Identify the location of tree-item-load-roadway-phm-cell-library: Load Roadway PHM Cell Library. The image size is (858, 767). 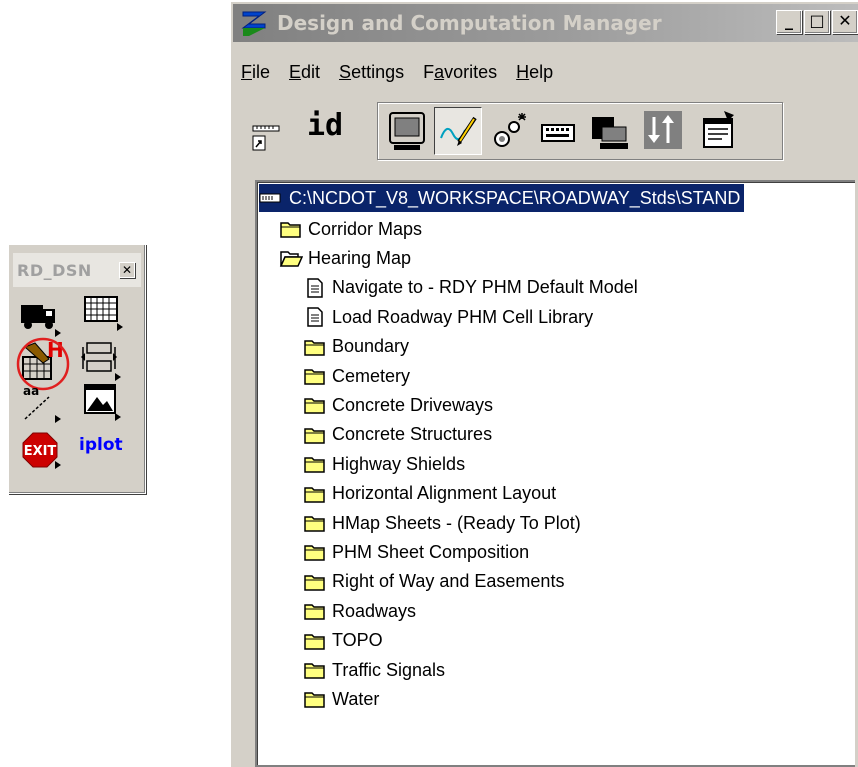
(448, 317).